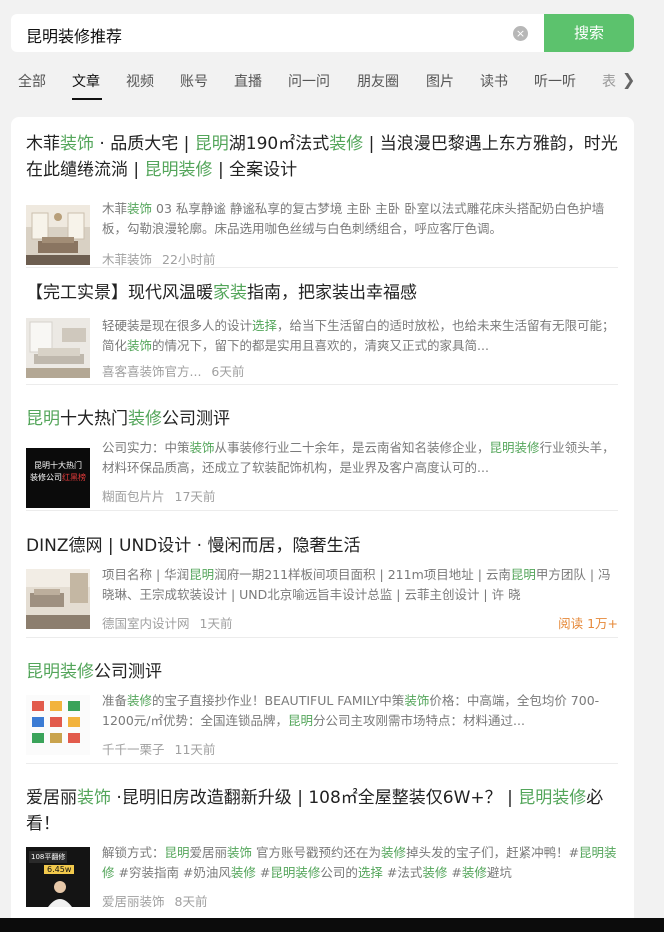  Describe the element at coordinates (322, 546) in the screenshot. I see `result-title: DINZ德网 | UND设计 · 慢闲而居，隐奢生活` at that location.